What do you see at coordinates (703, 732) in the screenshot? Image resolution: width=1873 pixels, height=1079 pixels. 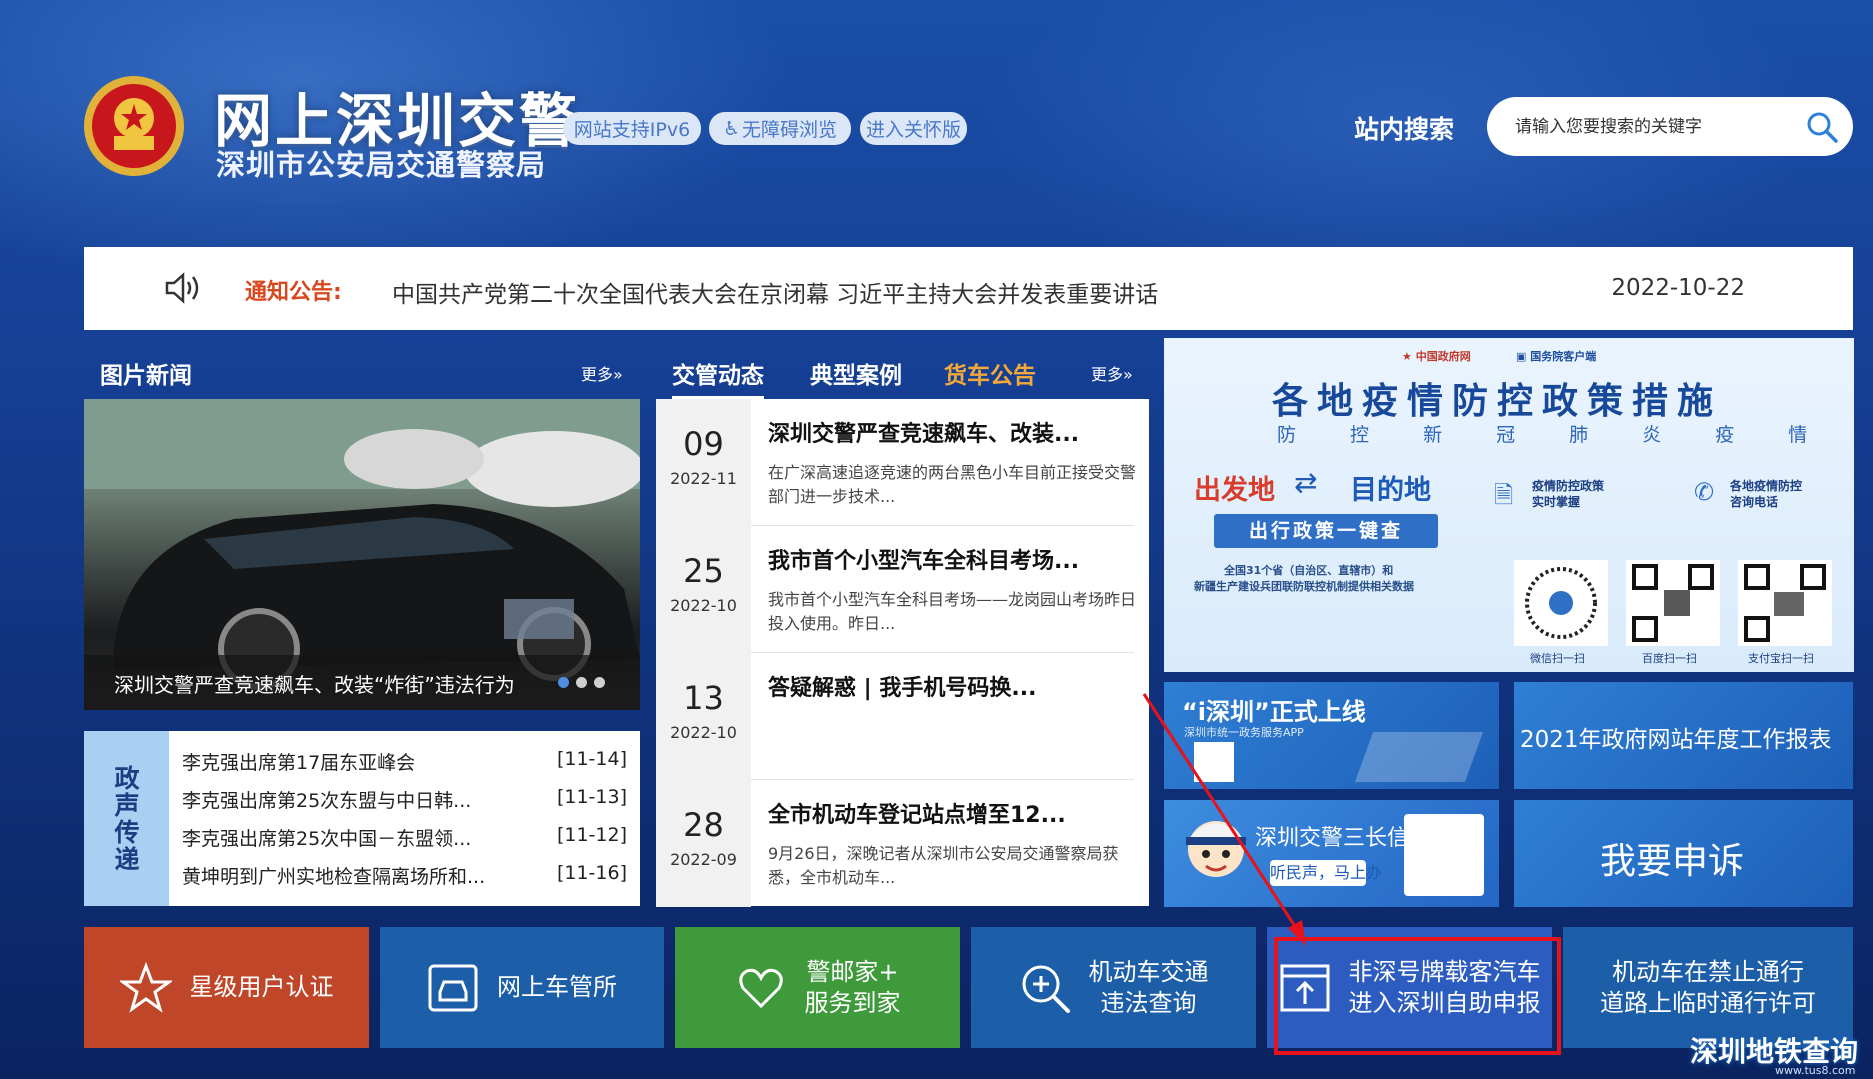 I see `news-month: 2022-10` at bounding box center [703, 732].